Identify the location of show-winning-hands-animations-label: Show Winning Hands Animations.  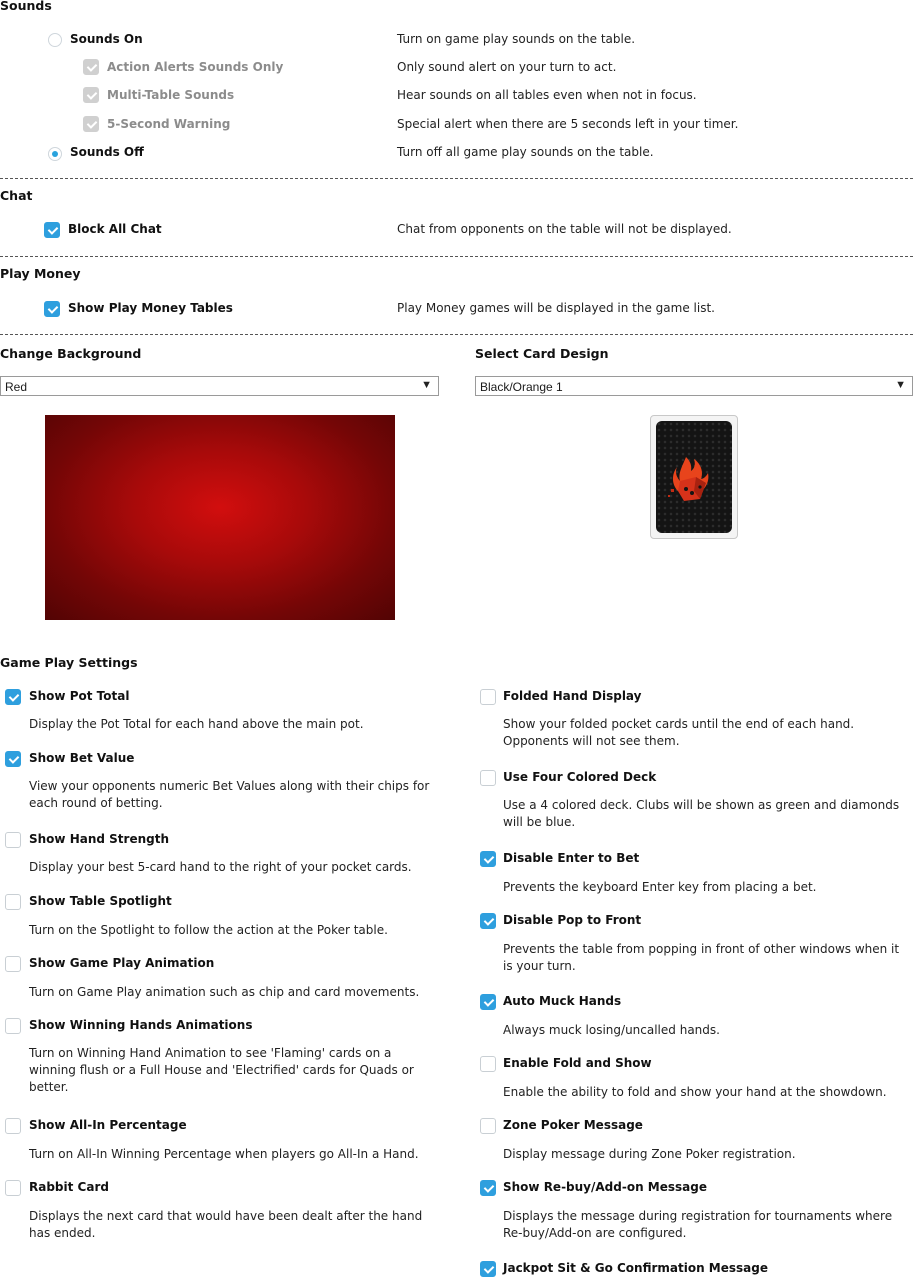
(140, 1025).